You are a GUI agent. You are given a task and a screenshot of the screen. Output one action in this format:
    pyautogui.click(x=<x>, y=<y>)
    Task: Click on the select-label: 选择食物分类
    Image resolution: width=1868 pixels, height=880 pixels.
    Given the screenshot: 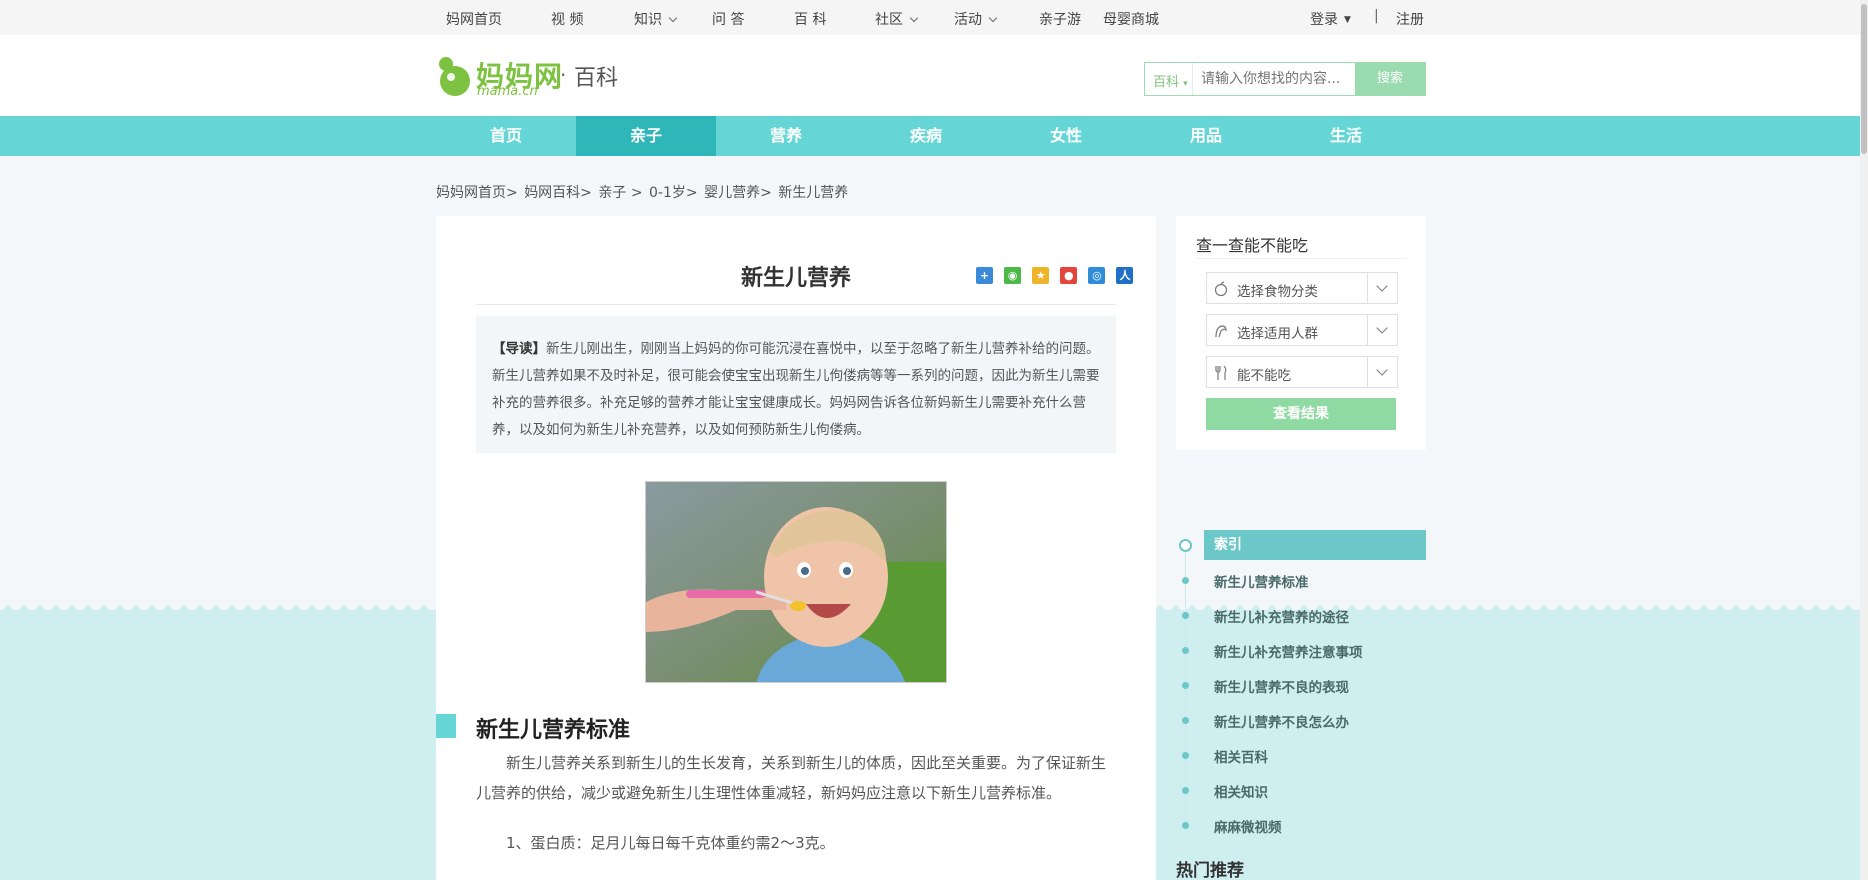 What is the action you would take?
    pyautogui.click(x=1277, y=292)
    